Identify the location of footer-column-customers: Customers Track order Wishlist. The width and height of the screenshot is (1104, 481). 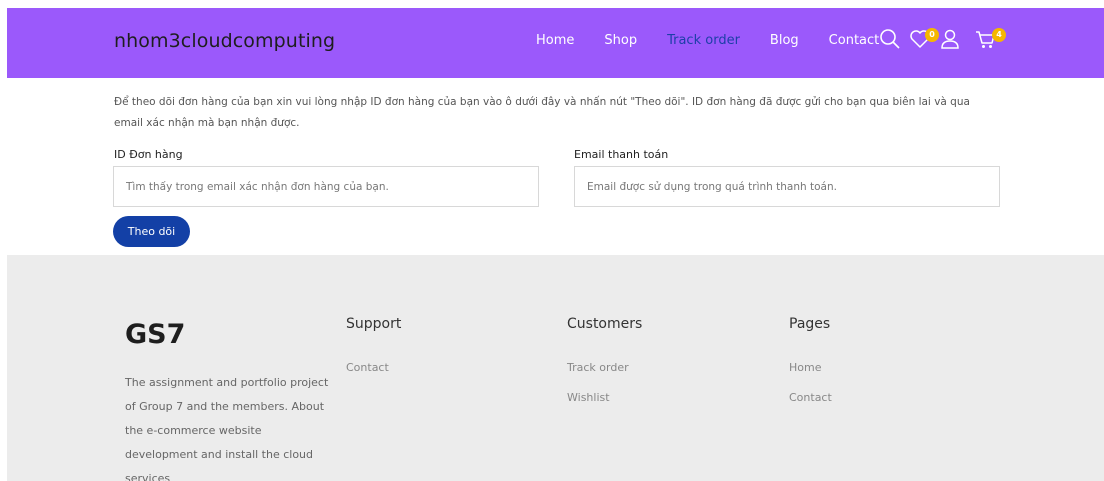
(604, 367).